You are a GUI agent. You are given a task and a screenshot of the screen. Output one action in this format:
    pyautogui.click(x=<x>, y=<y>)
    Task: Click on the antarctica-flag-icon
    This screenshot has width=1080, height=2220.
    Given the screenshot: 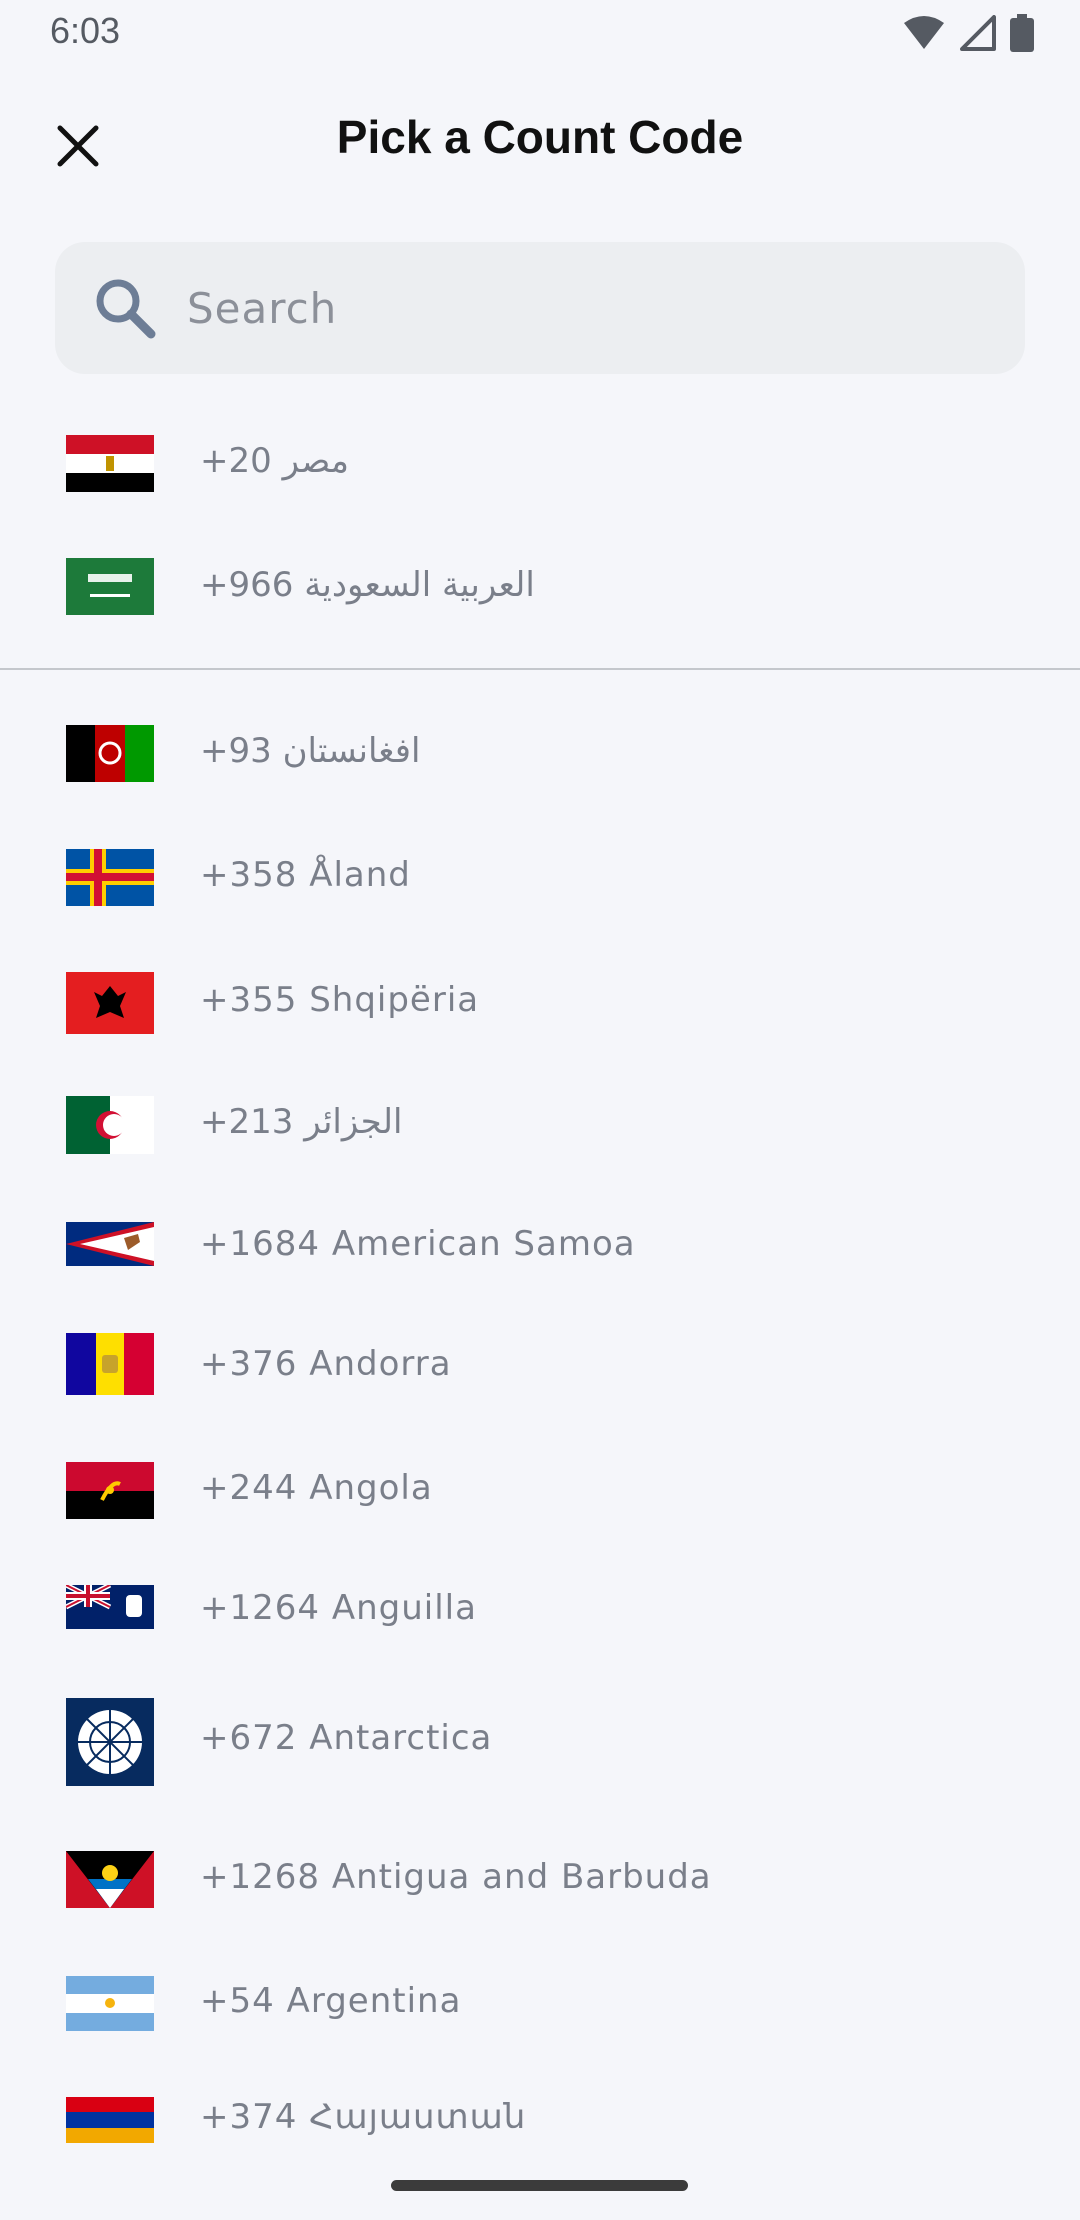 What is the action you would take?
    pyautogui.click(x=110, y=1742)
    